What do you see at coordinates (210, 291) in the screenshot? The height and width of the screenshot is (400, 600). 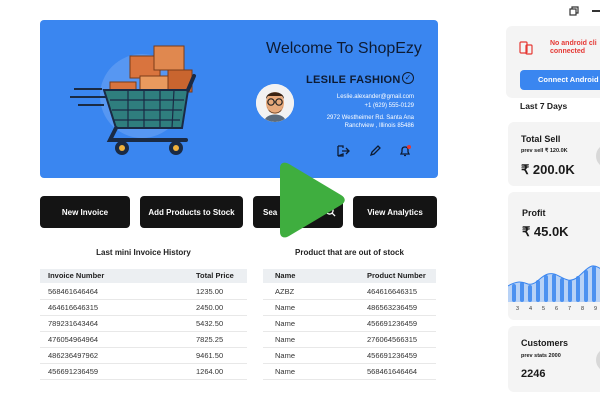 I see `total-price-cell: 1235.00` at bounding box center [210, 291].